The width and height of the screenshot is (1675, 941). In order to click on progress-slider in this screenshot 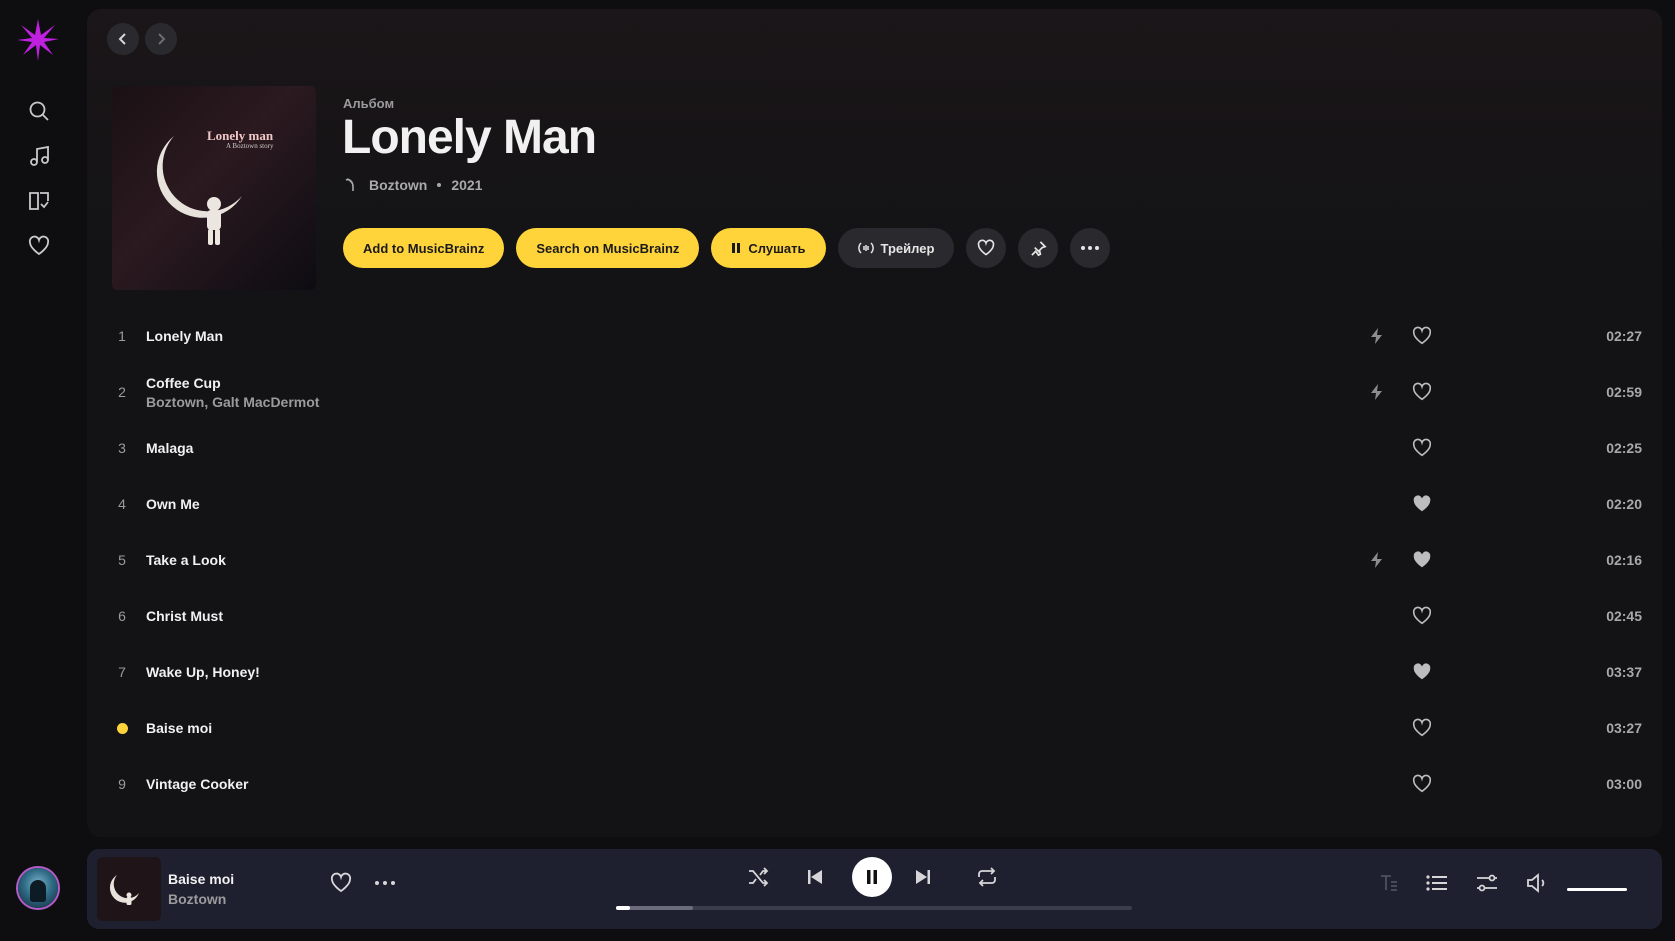, I will do `click(874, 908)`.